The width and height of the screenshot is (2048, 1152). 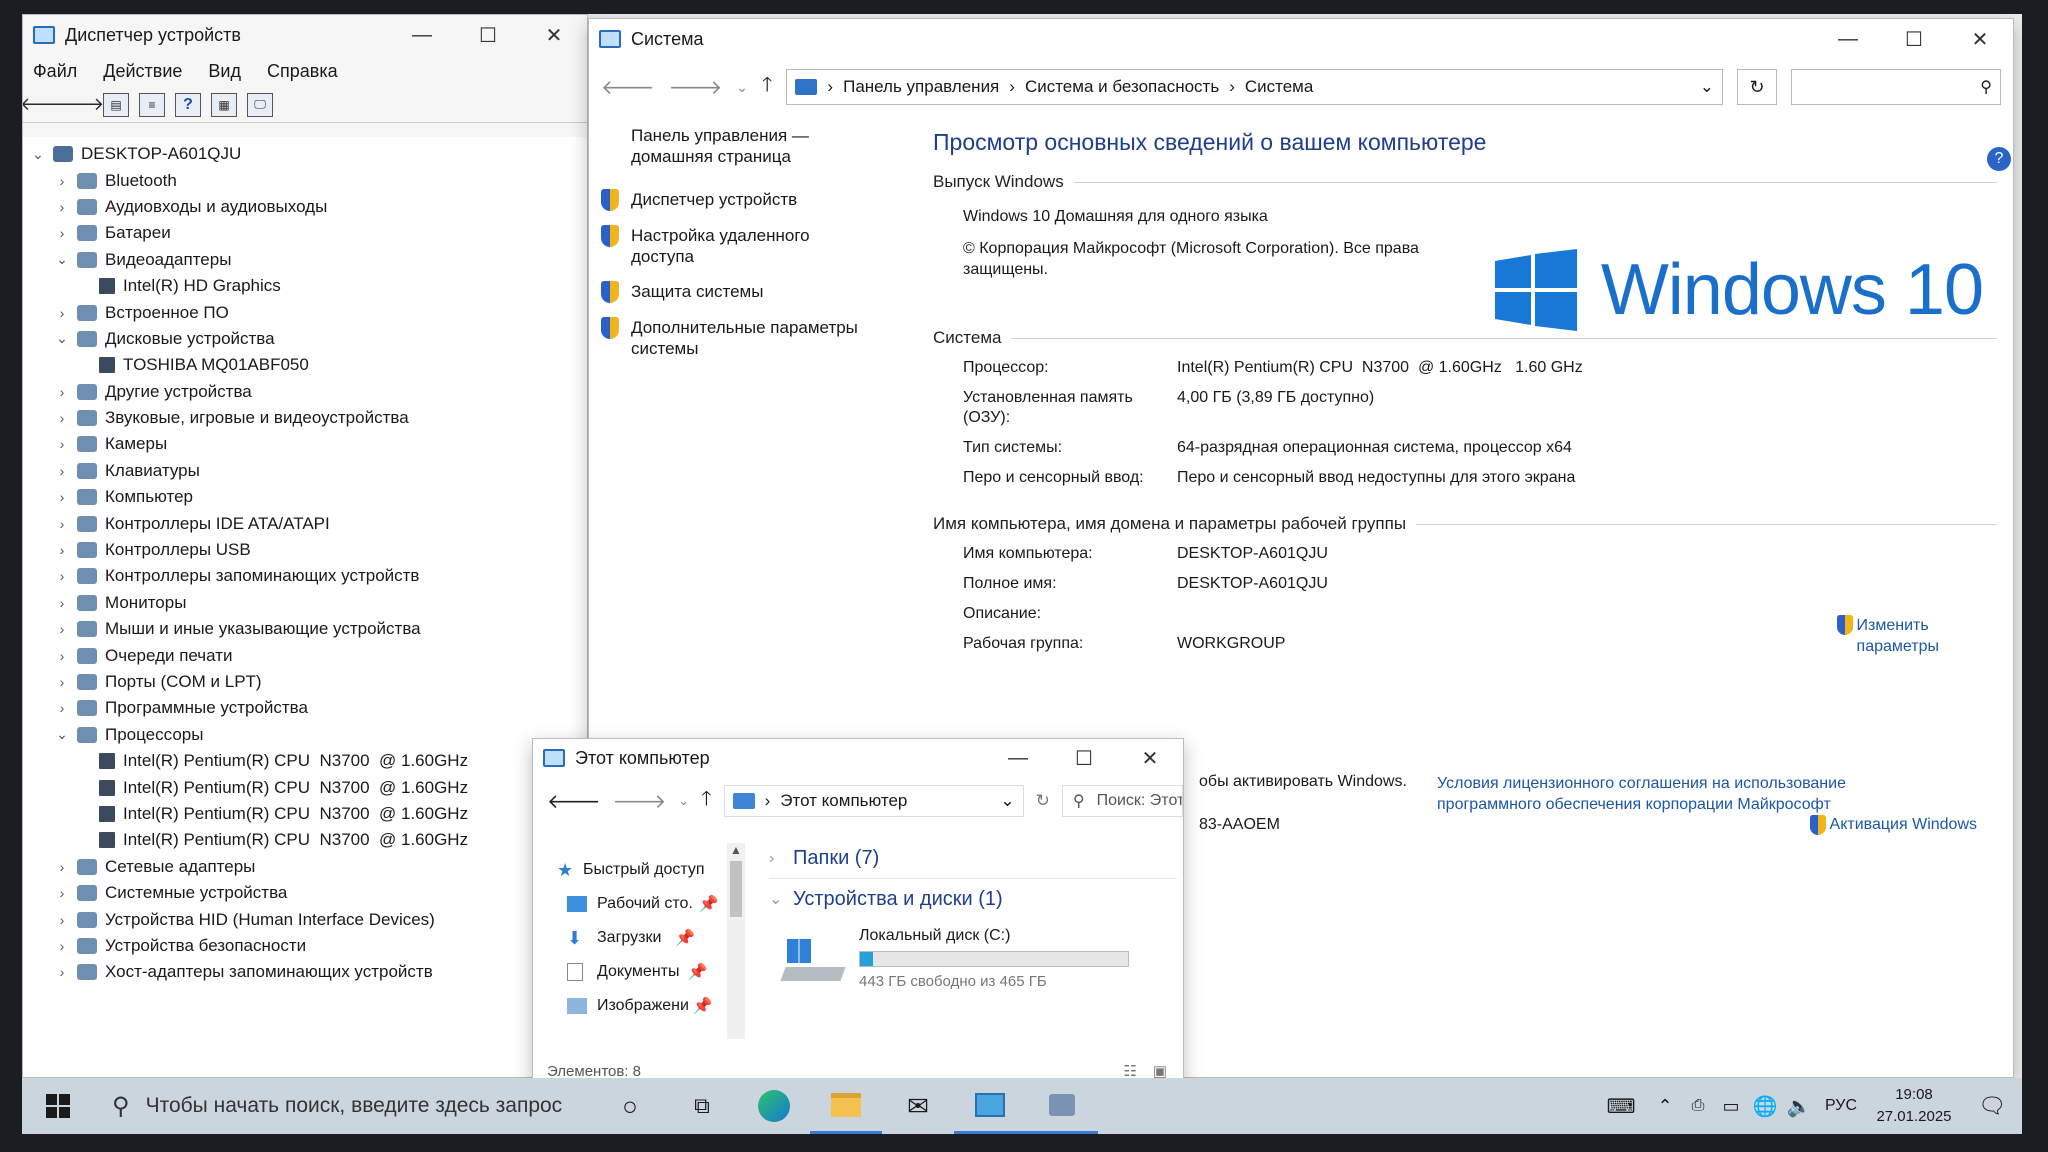 What do you see at coordinates (1122, 801) in the screenshot?
I see `explorer-search-box: ⚲ Поиск: Этот` at bounding box center [1122, 801].